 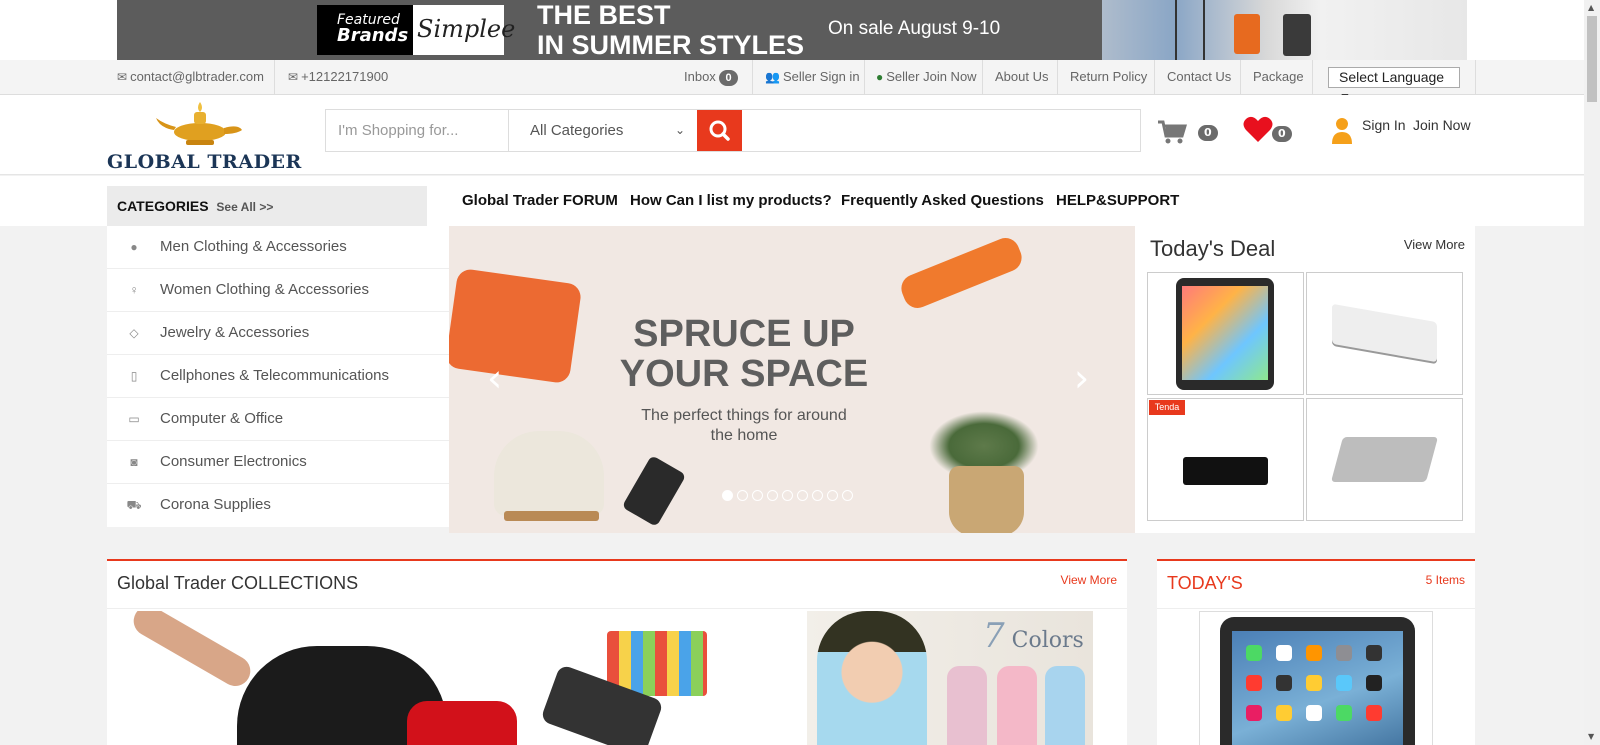 I want to click on deal-product-switch, so click(x=1384, y=333).